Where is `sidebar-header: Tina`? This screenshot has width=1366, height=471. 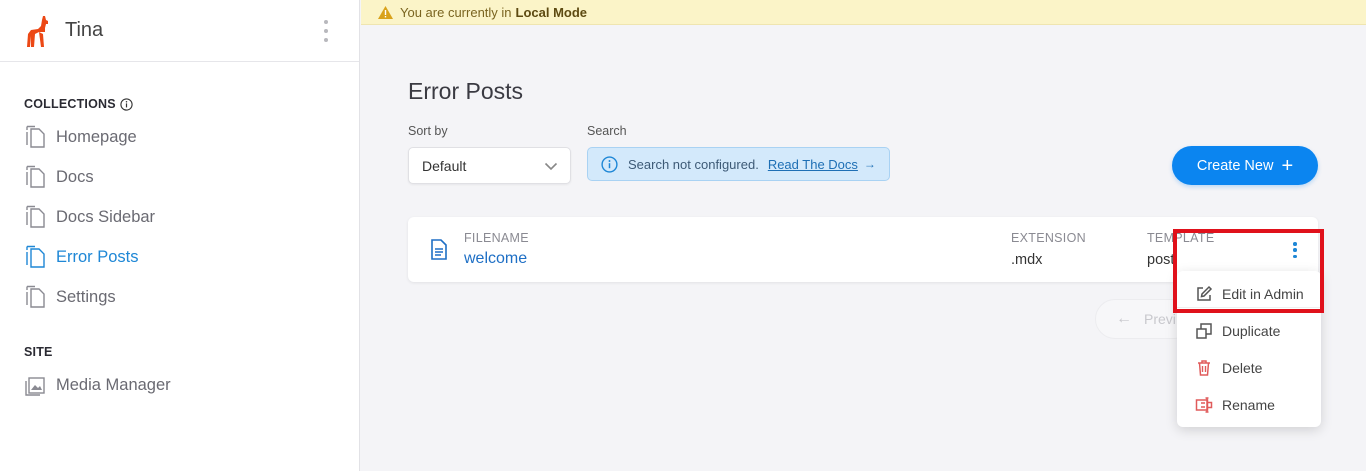
sidebar-header: Tina is located at coordinates (179, 31).